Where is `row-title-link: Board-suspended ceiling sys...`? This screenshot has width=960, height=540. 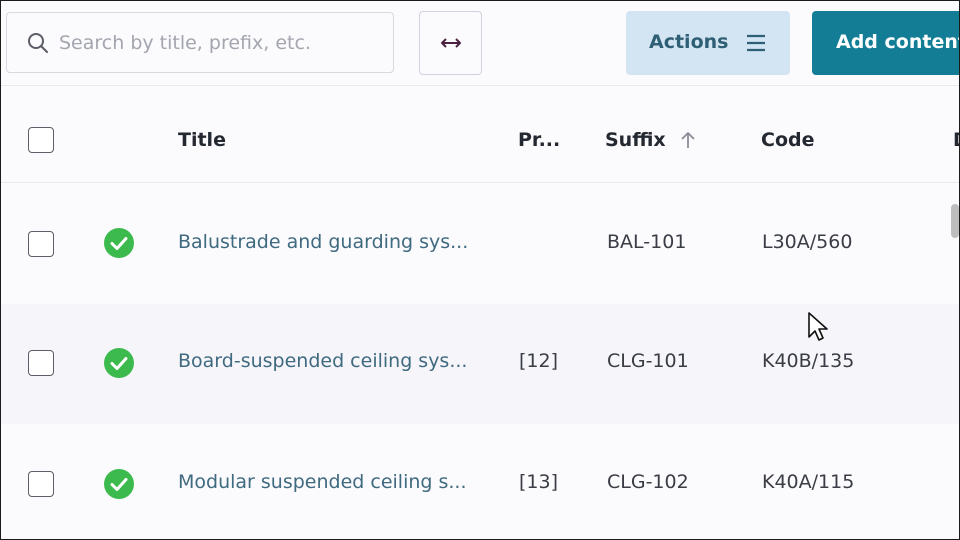
row-title-link: Board-suspended ceiling sys... is located at coordinates (328, 361).